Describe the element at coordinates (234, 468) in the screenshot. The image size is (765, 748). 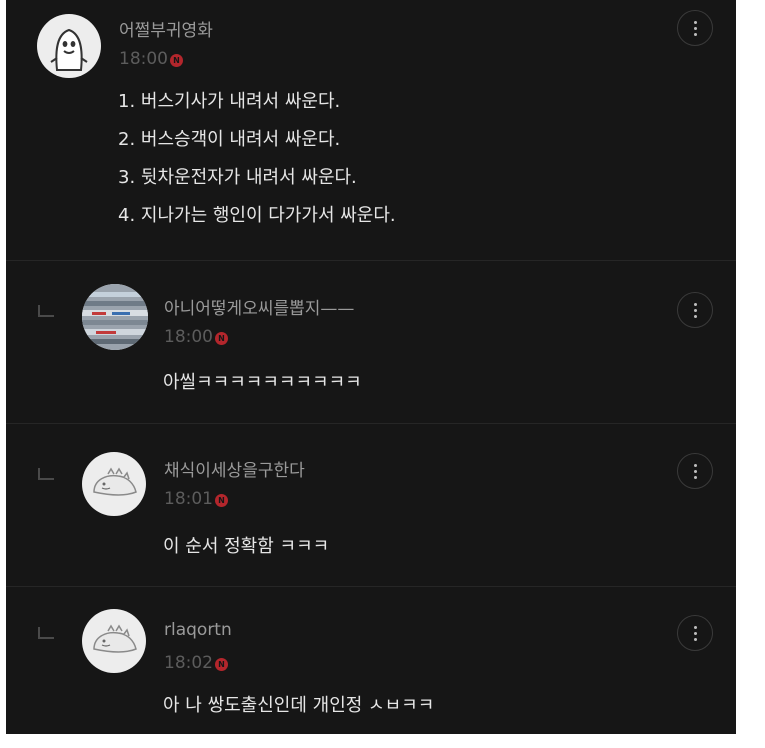
I see `reply-author: 채식이세상을구한다` at that location.